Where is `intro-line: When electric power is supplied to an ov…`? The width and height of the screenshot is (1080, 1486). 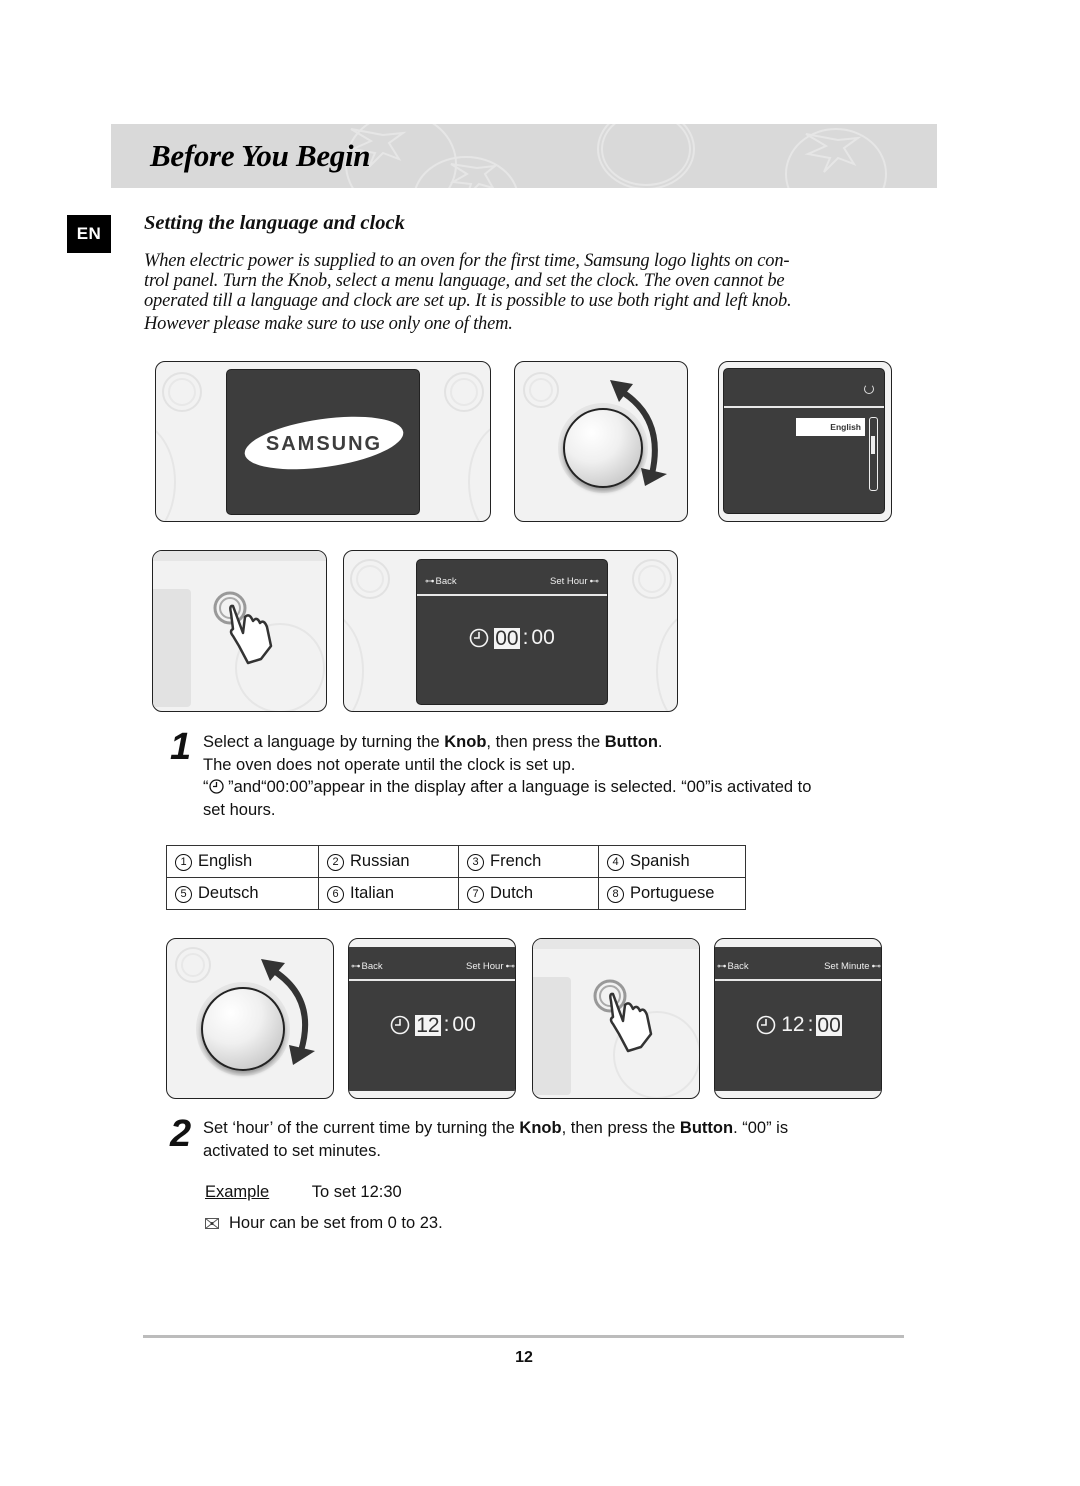
intro-line: When electric power is supplied to an ov… is located at coordinates (467, 261).